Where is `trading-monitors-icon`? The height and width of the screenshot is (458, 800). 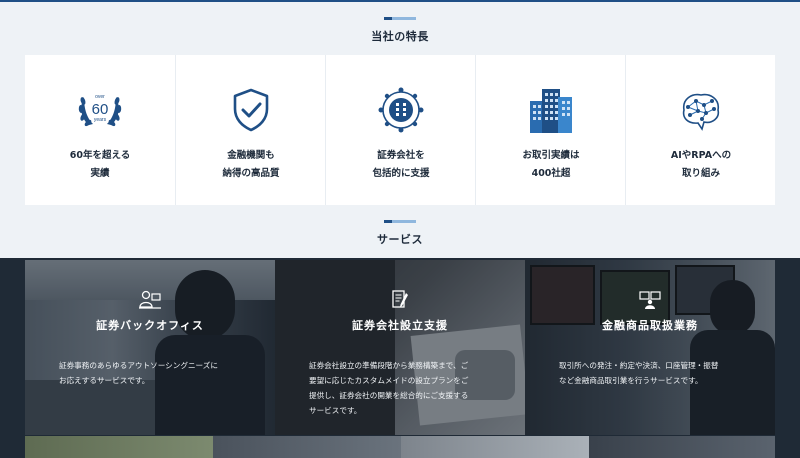 trading-monitors-icon is located at coordinates (650, 300).